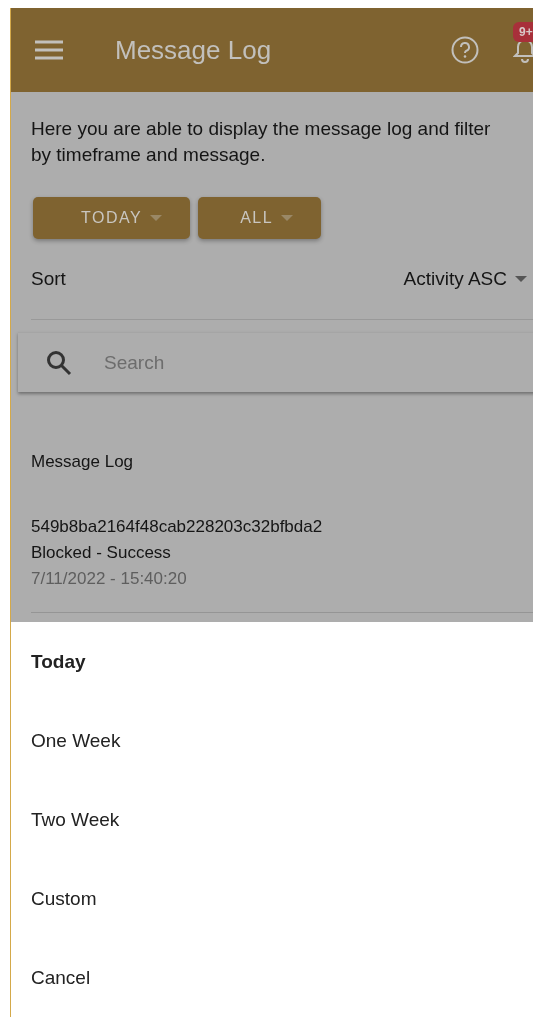  What do you see at coordinates (48, 279) in the screenshot?
I see `sort-label: Sort` at bounding box center [48, 279].